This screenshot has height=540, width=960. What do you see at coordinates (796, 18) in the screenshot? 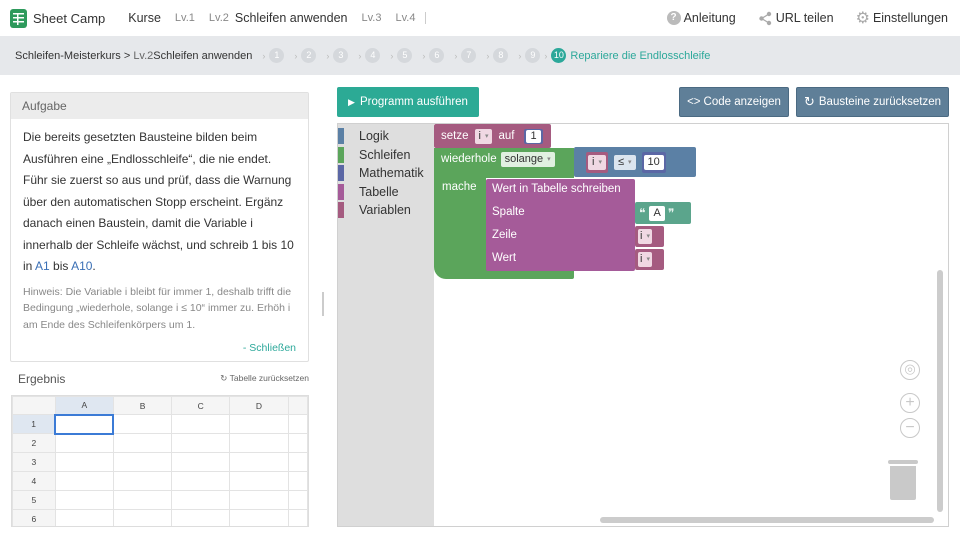
I see `share-link: URL teilen` at bounding box center [796, 18].